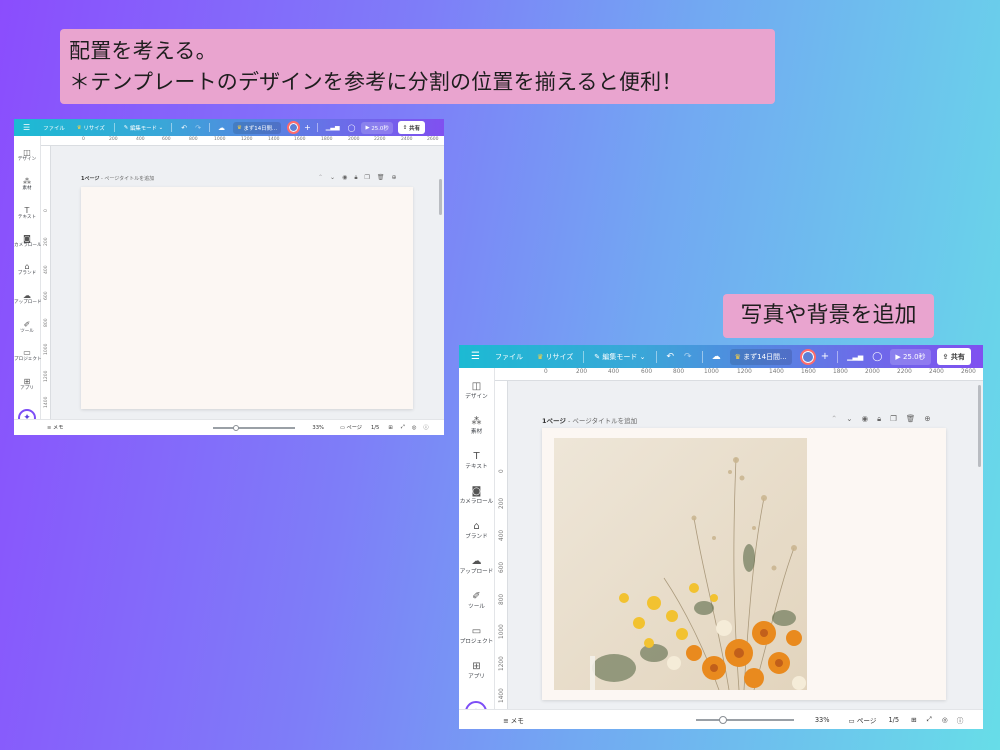 The width and height of the screenshot is (1000, 750). Describe the element at coordinates (166, 139) in the screenshot. I see `ruler-tick: 600` at that location.